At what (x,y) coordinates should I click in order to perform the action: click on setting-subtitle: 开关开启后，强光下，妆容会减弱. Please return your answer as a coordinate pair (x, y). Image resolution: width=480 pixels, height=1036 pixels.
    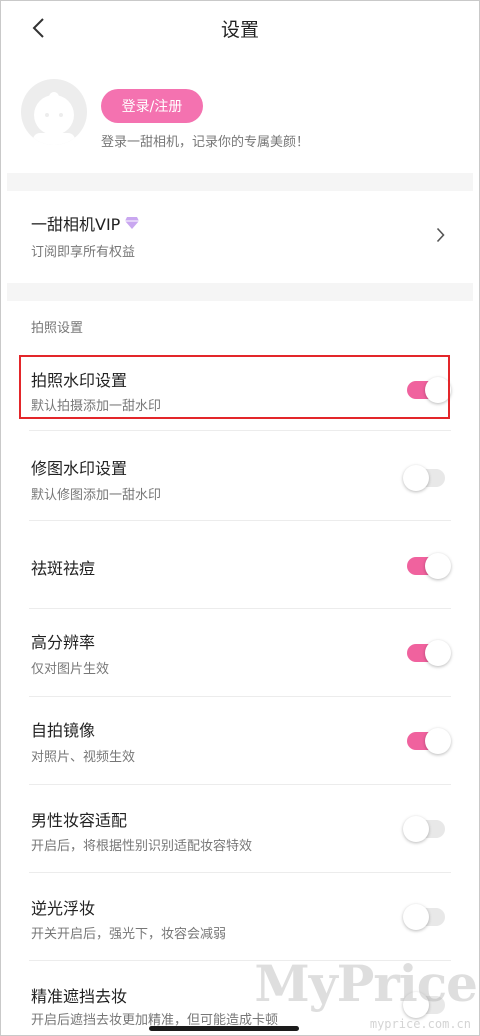
    Looking at the image, I should click on (129, 934).